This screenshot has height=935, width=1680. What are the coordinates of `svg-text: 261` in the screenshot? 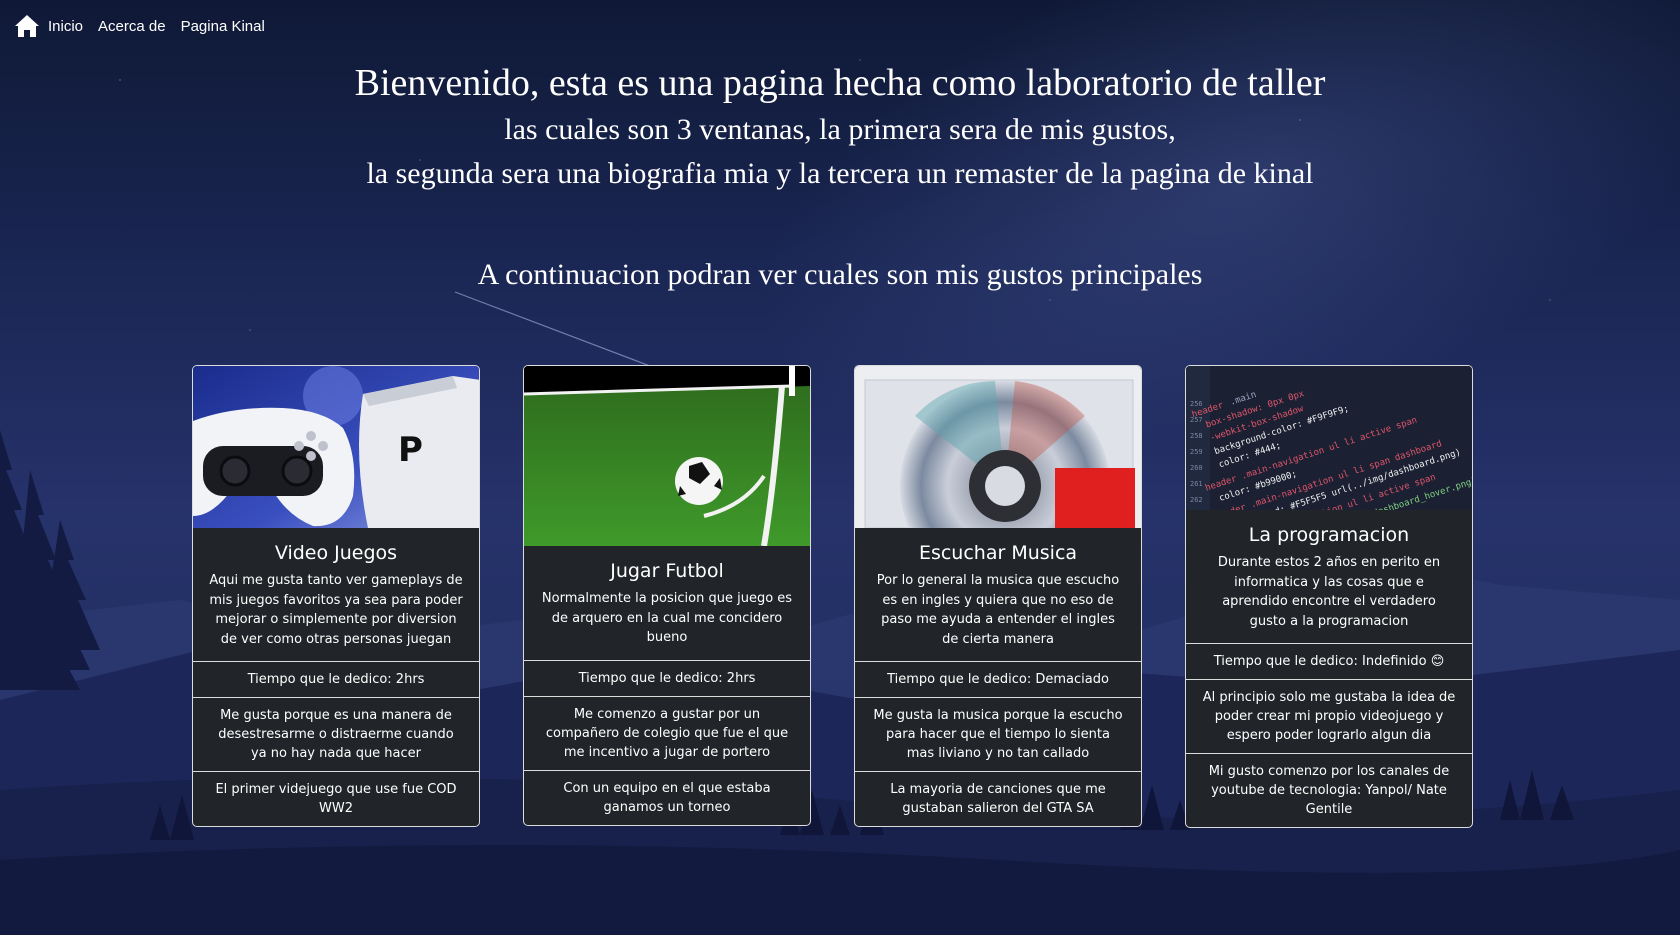 It's located at (1196, 484).